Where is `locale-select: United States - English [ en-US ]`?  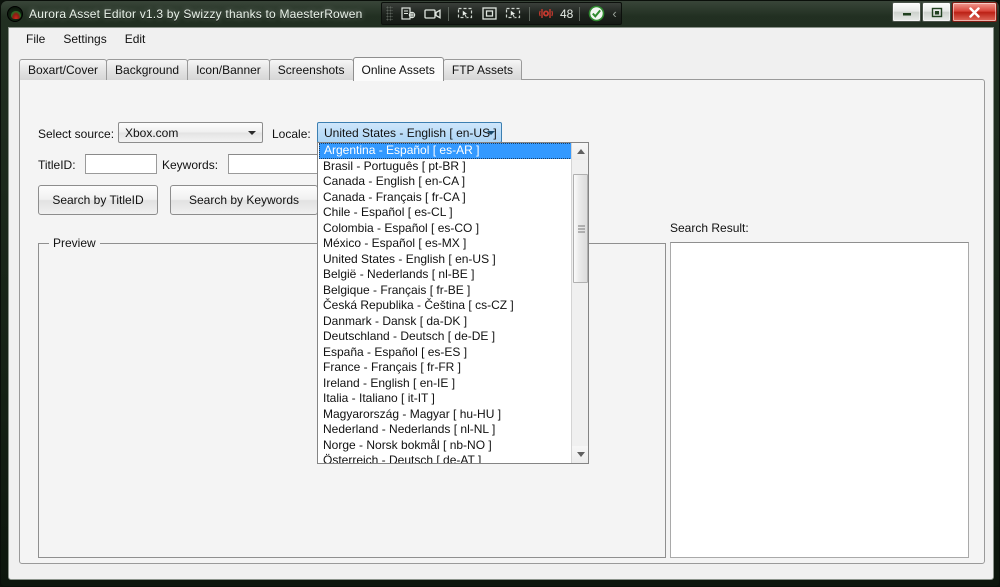 locale-select: United States - English [ en-US ] is located at coordinates (409, 132).